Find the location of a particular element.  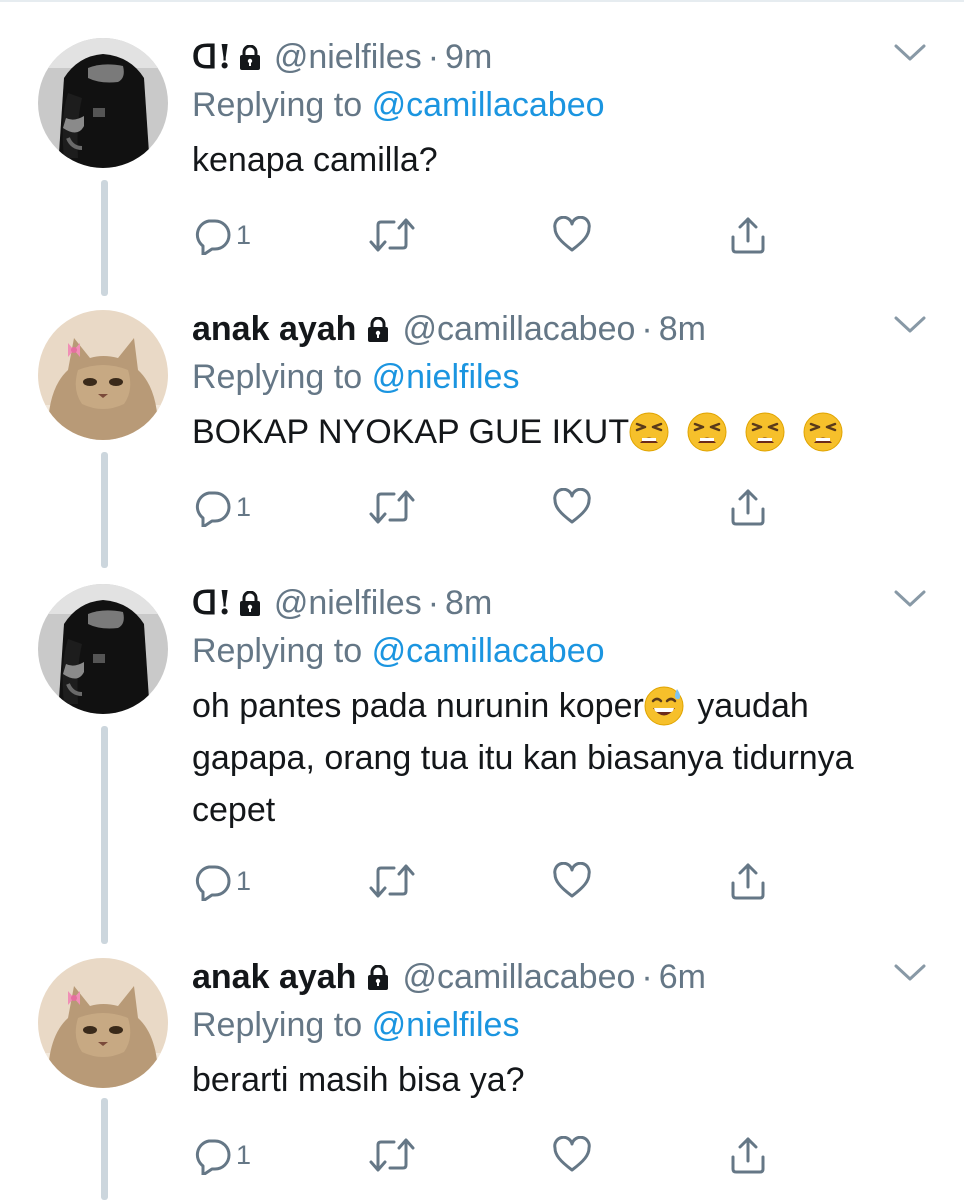

sweat-smile-emoji-icon is located at coordinates (664, 706).